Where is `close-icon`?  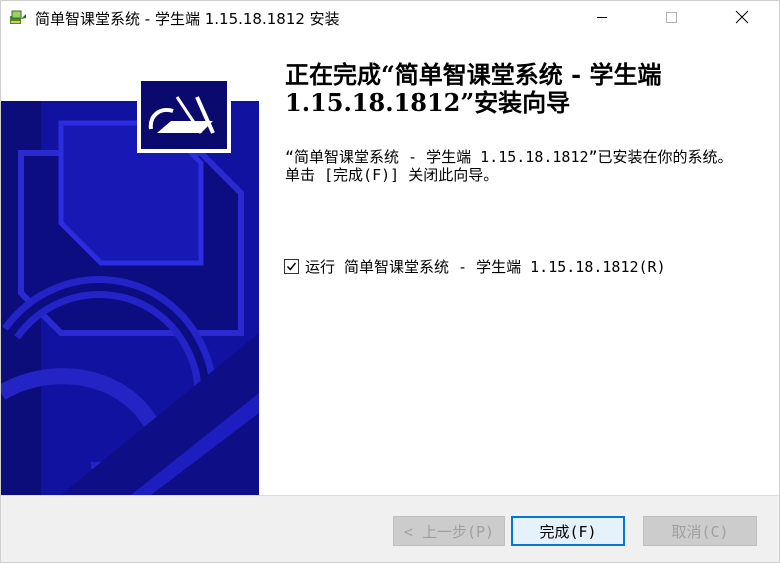 close-icon is located at coordinates (742, 17).